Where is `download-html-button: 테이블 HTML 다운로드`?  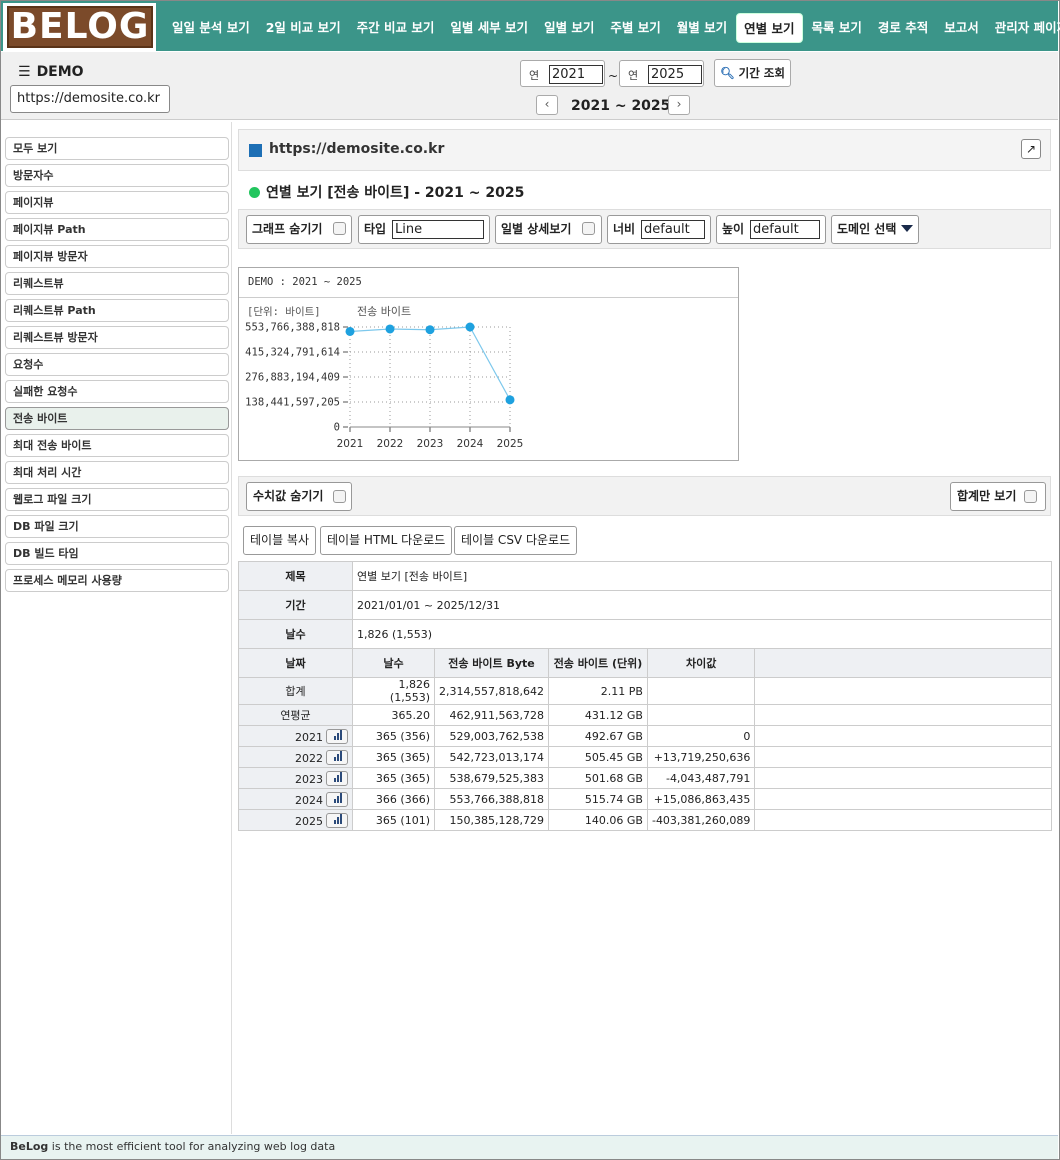 download-html-button: 테이블 HTML 다운로드 is located at coordinates (386, 540).